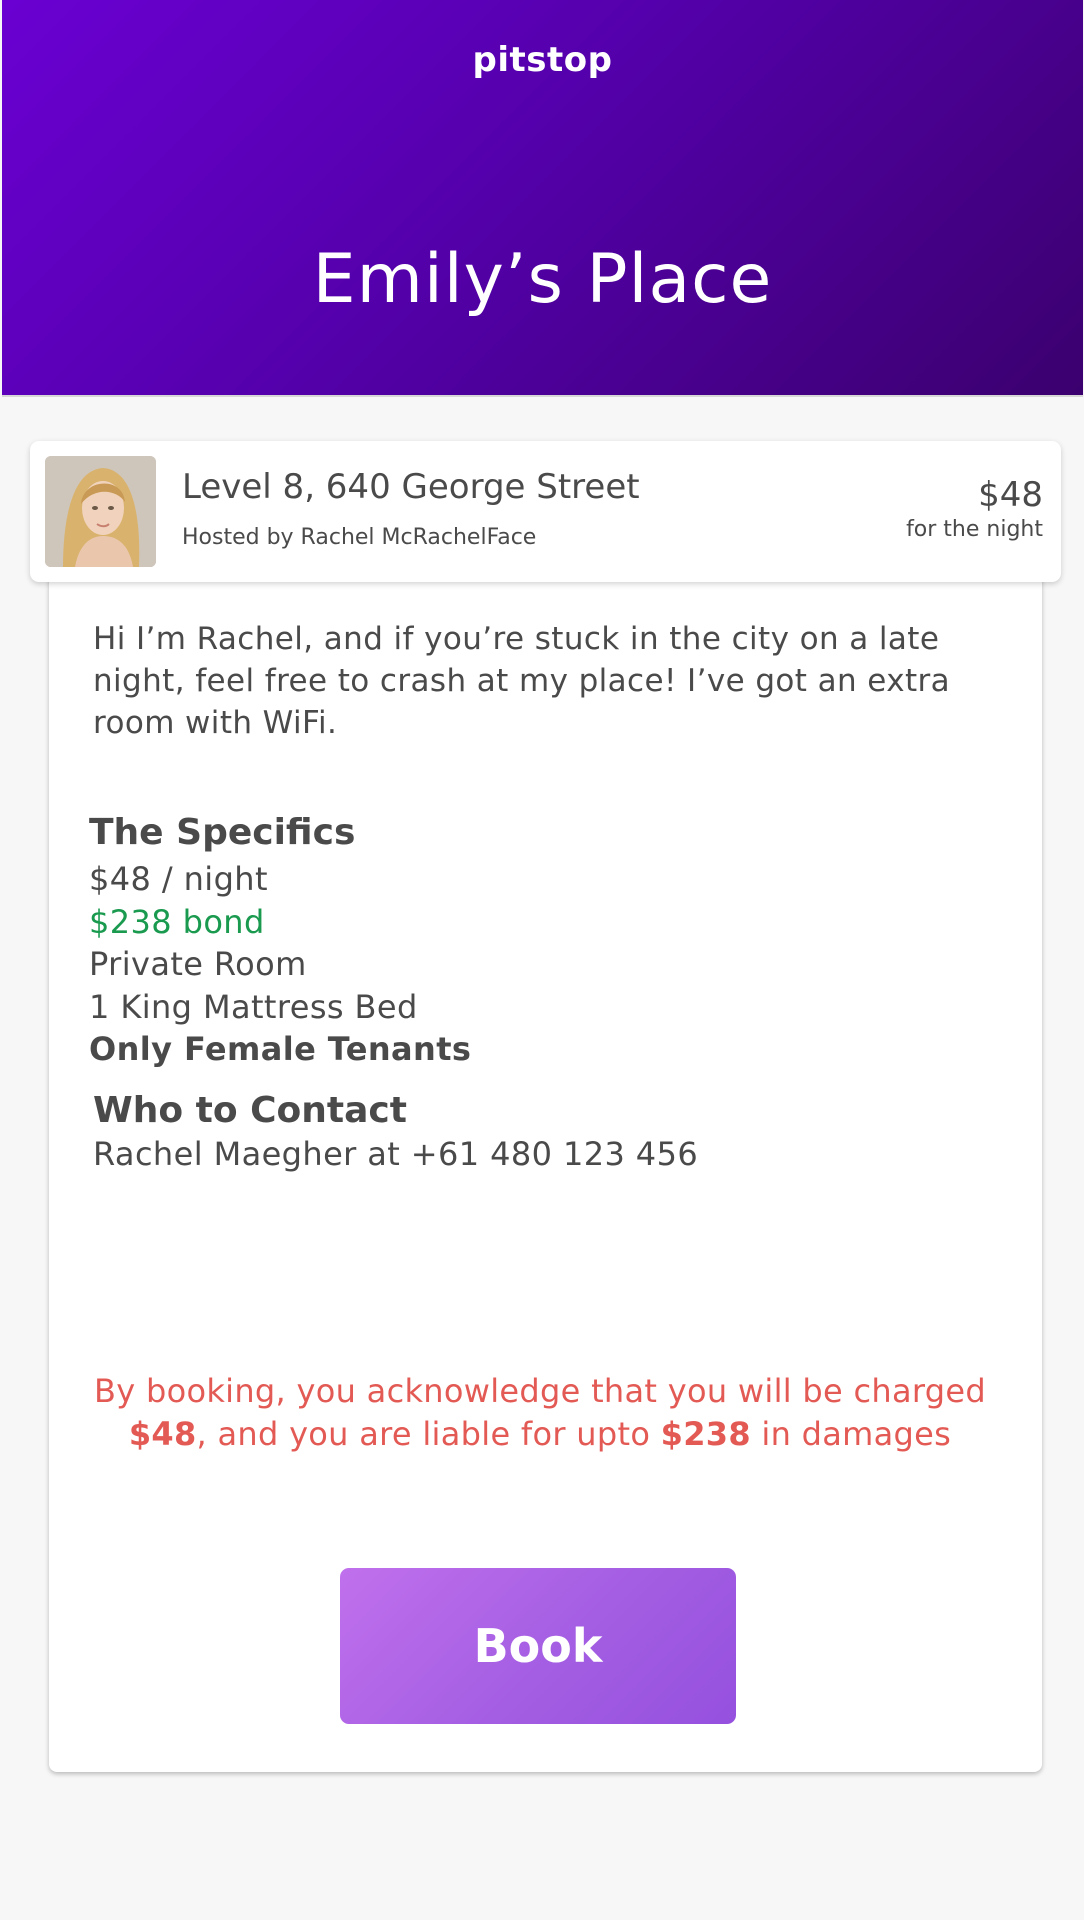 Image resolution: width=1084 pixels, height=1920 pixels. I want to click on specifics-heading: The Specifics, so click(222, 832).